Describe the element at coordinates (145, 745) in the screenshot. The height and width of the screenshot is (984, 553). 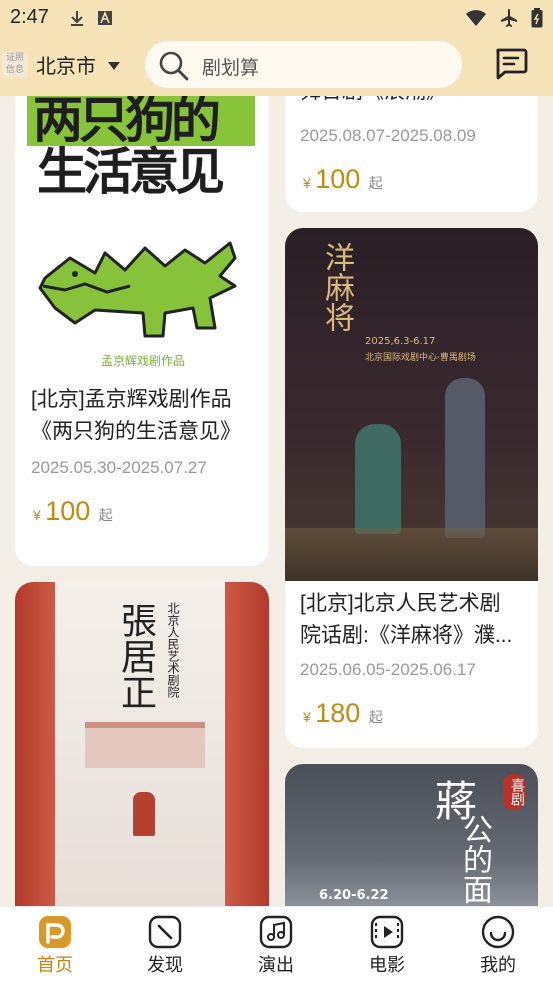
I see `poster-palace` at that location.